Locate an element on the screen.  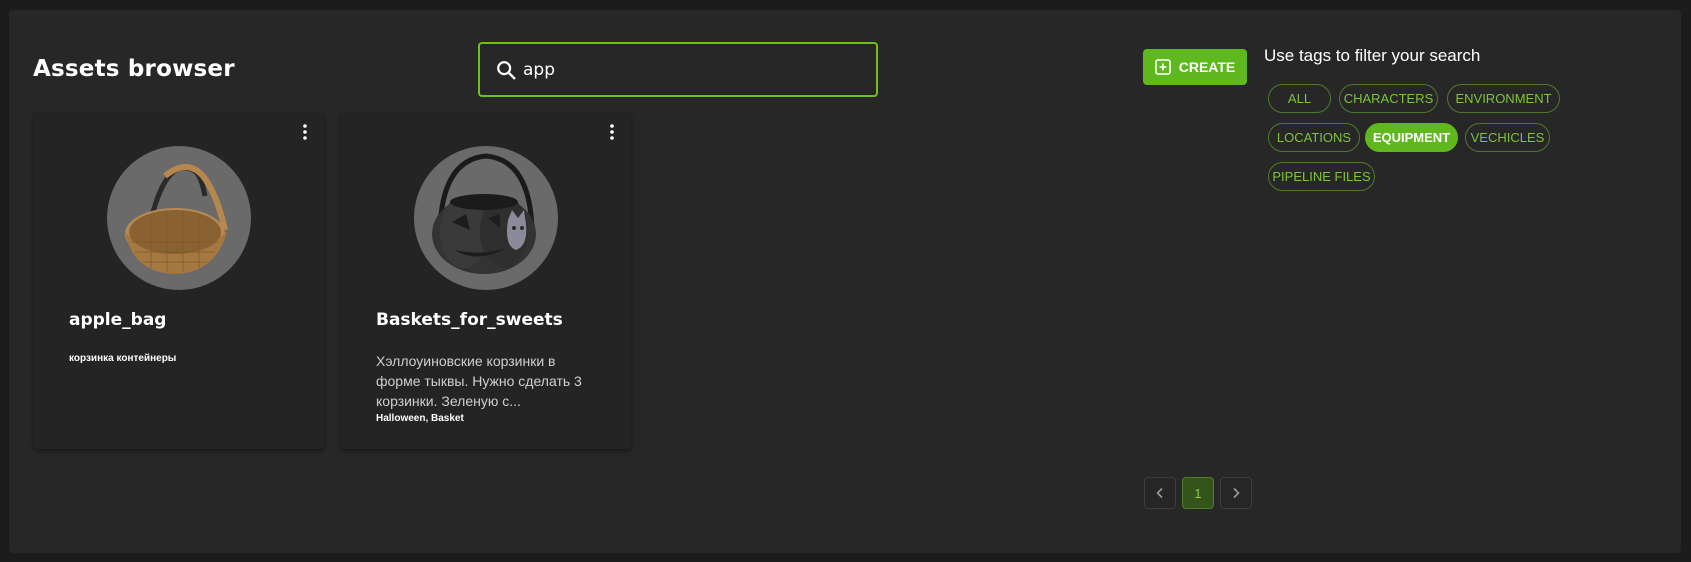
tags-filter-title: Use tags to filter your search is located at coordinates (1372, 55).